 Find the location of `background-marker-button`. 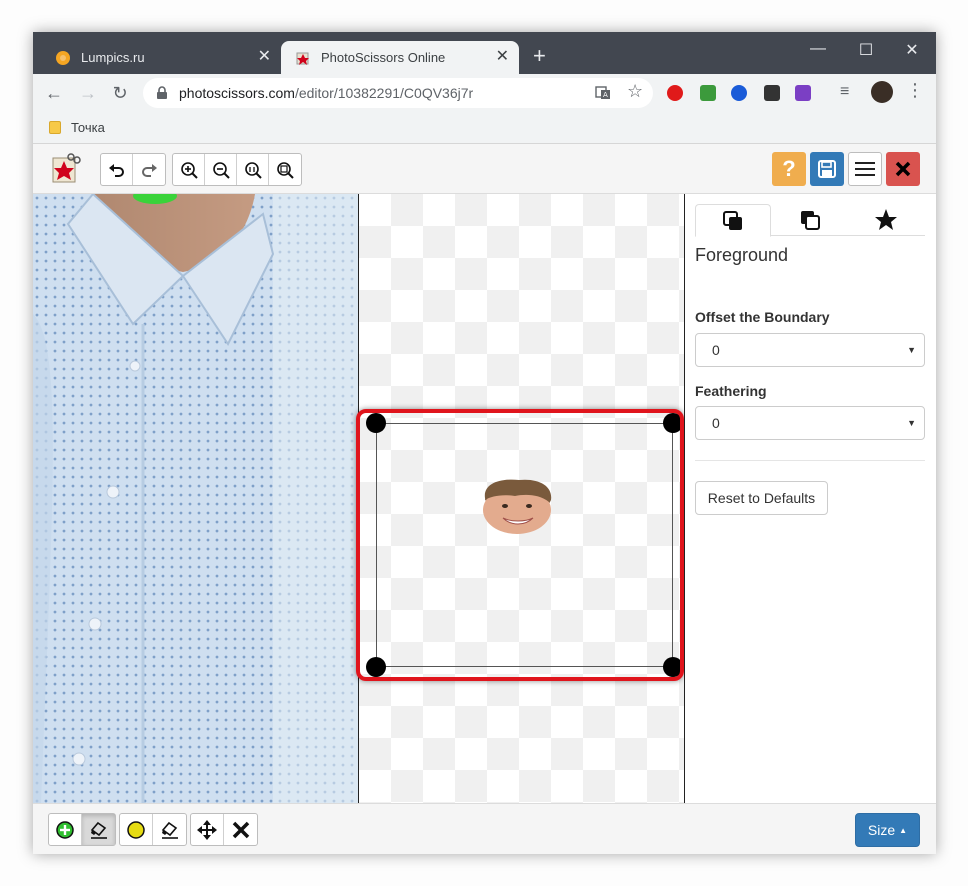

background-marker-button is located at coordinates (136, 829).